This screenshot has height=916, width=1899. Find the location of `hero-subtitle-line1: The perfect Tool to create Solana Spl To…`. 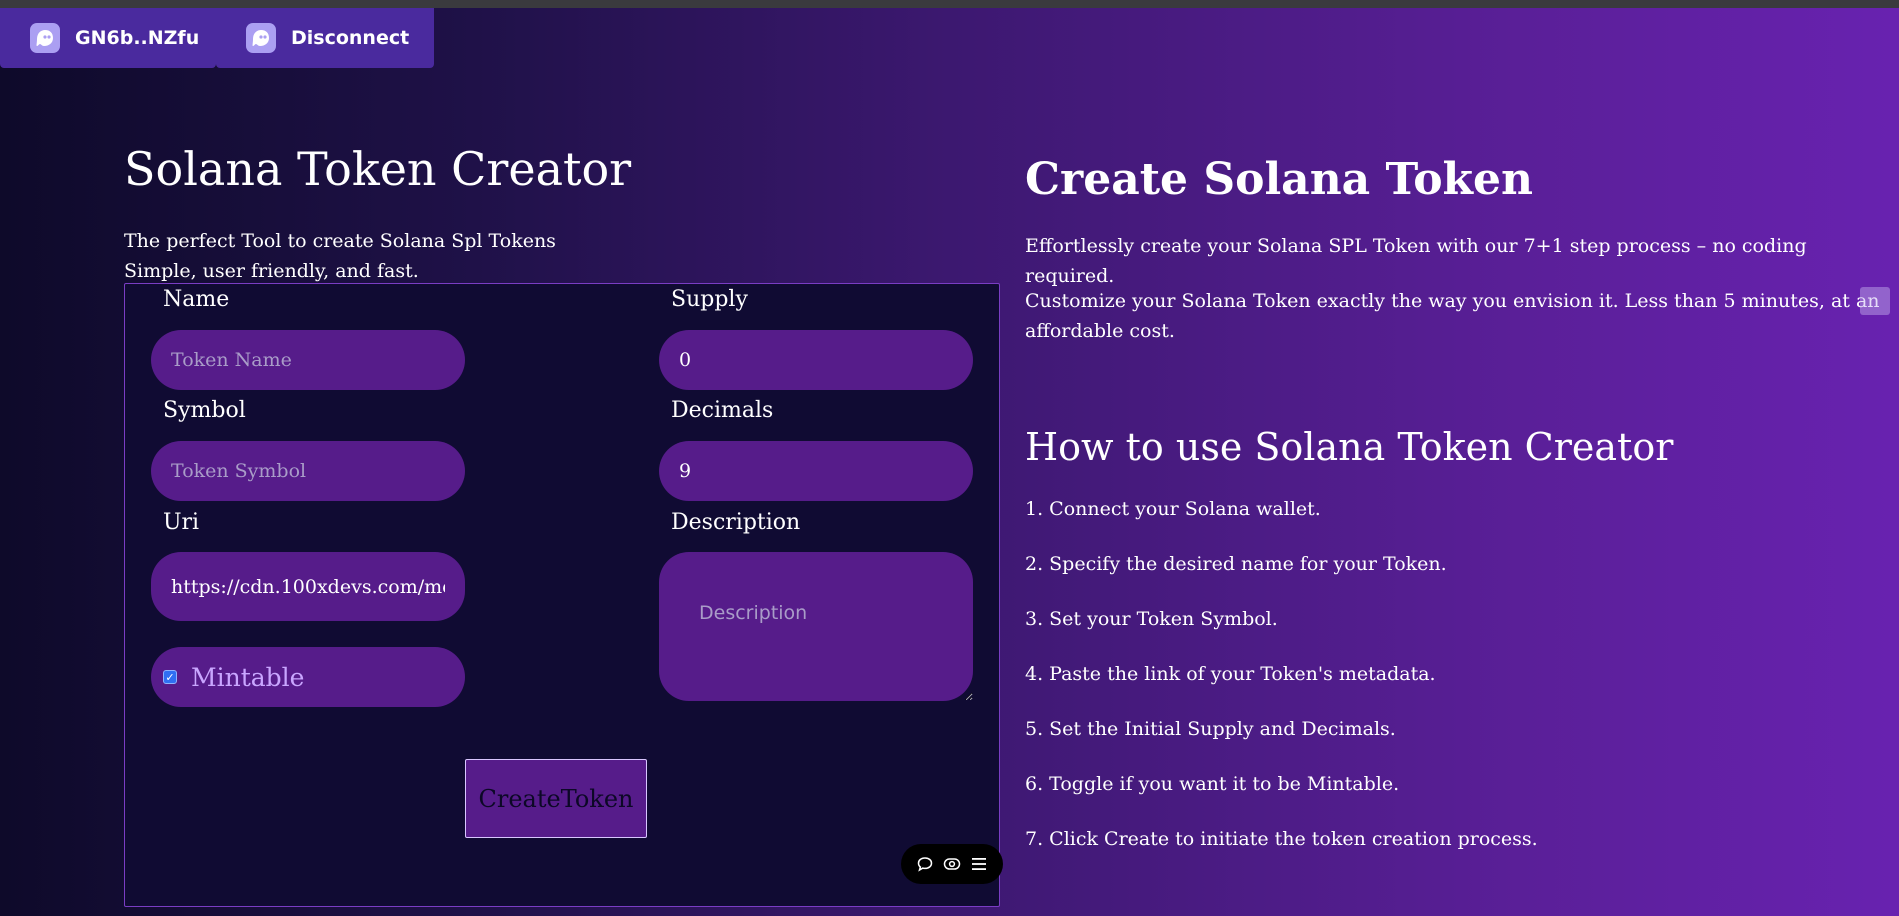

hero-subtitle-line1: The perfect Tool to create Solana Spl To… is located at coordinates (340, 241).